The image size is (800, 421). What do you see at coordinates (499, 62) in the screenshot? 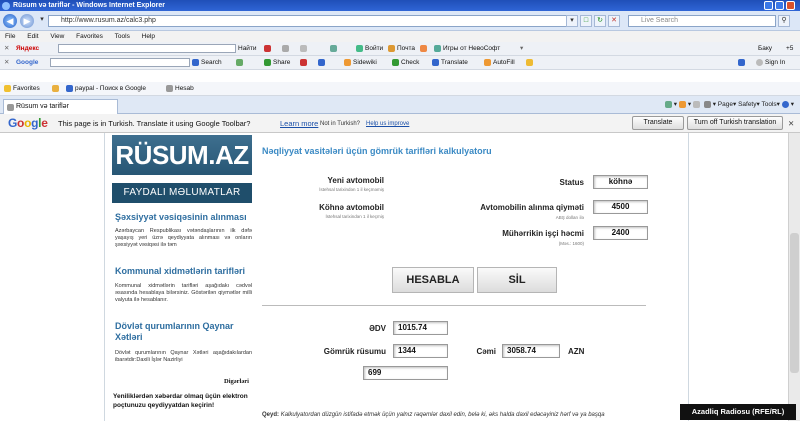
I see `google-autofill-button: AutoFill` at bounding box center [499, 62].